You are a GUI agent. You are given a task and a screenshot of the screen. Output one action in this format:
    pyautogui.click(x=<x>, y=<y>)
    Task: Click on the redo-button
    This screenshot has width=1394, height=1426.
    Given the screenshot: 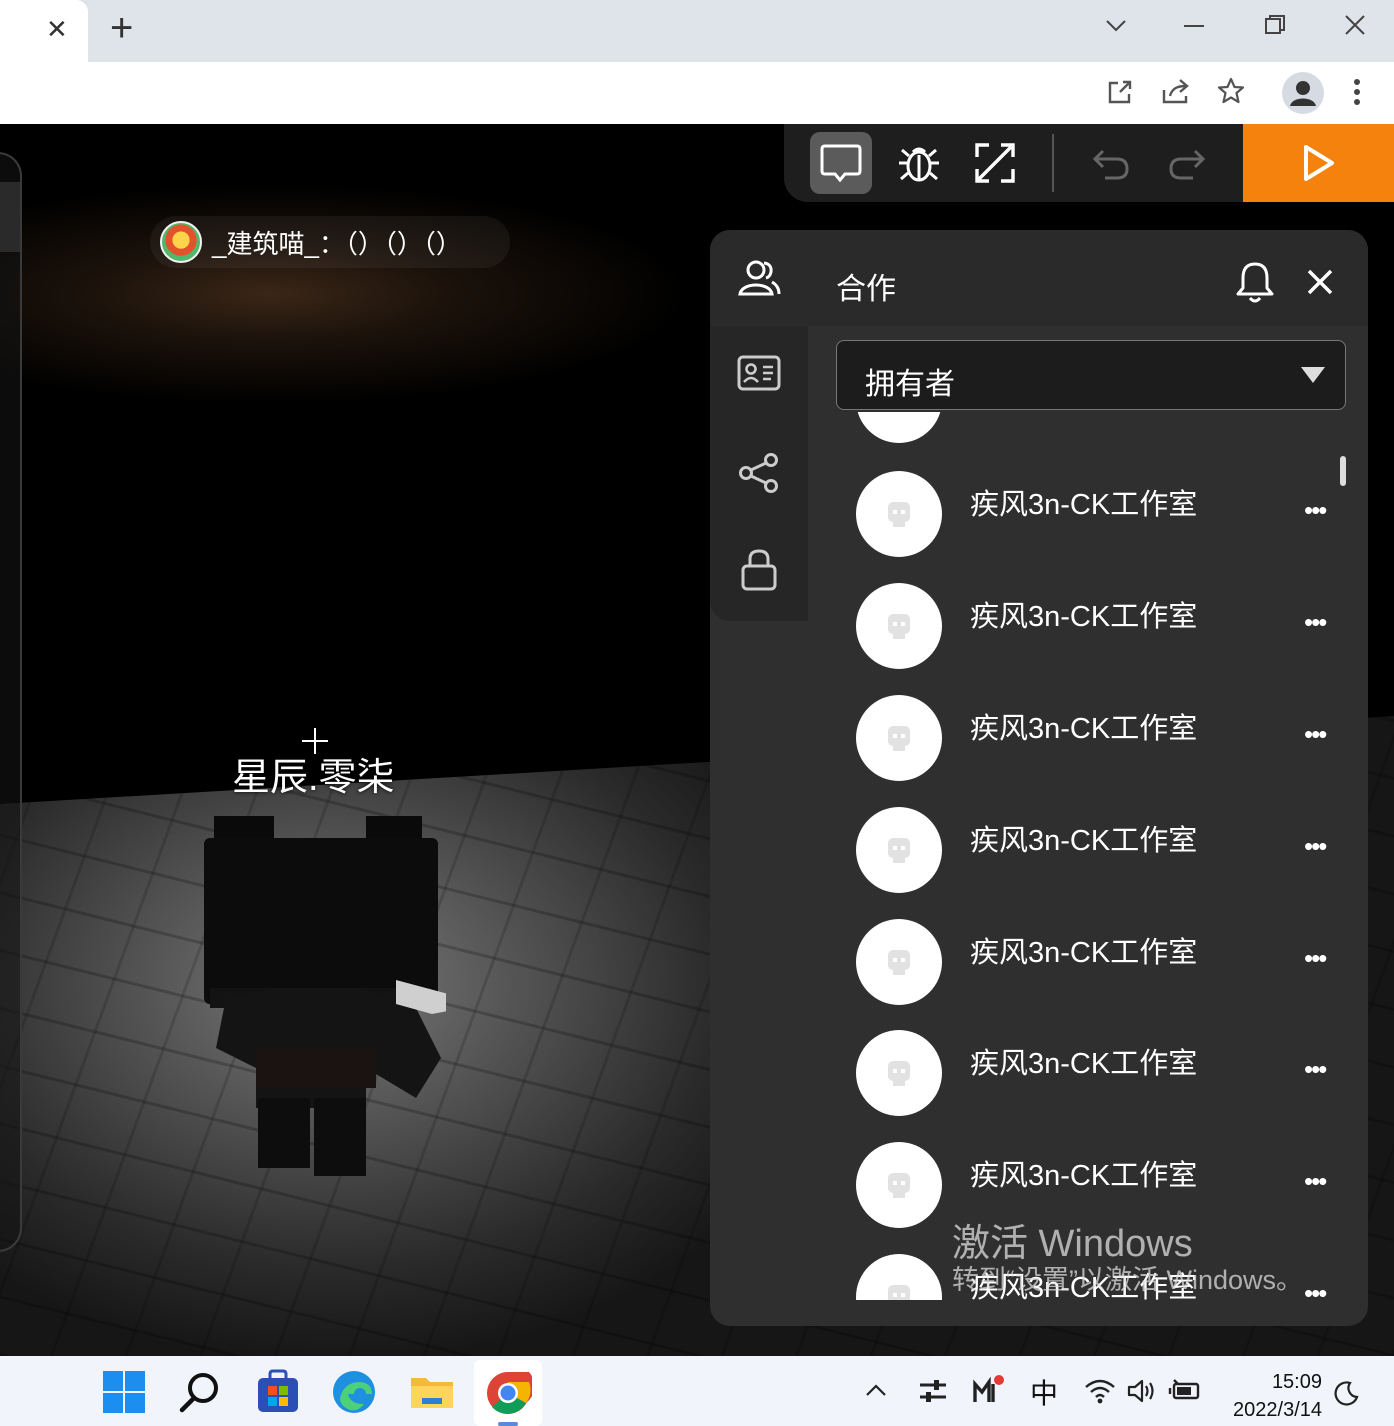 What is the action you would take?
    pyautogui.click(x=1187, y=163)
    